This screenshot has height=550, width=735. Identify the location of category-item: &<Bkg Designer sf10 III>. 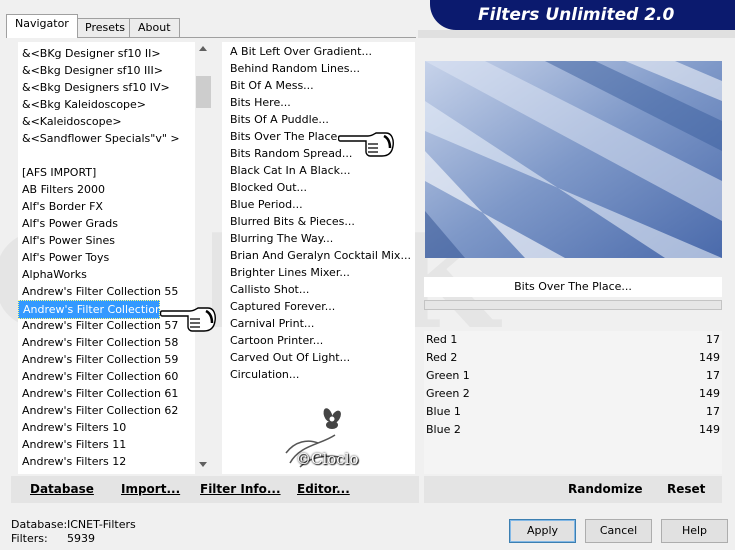
(90, 70).